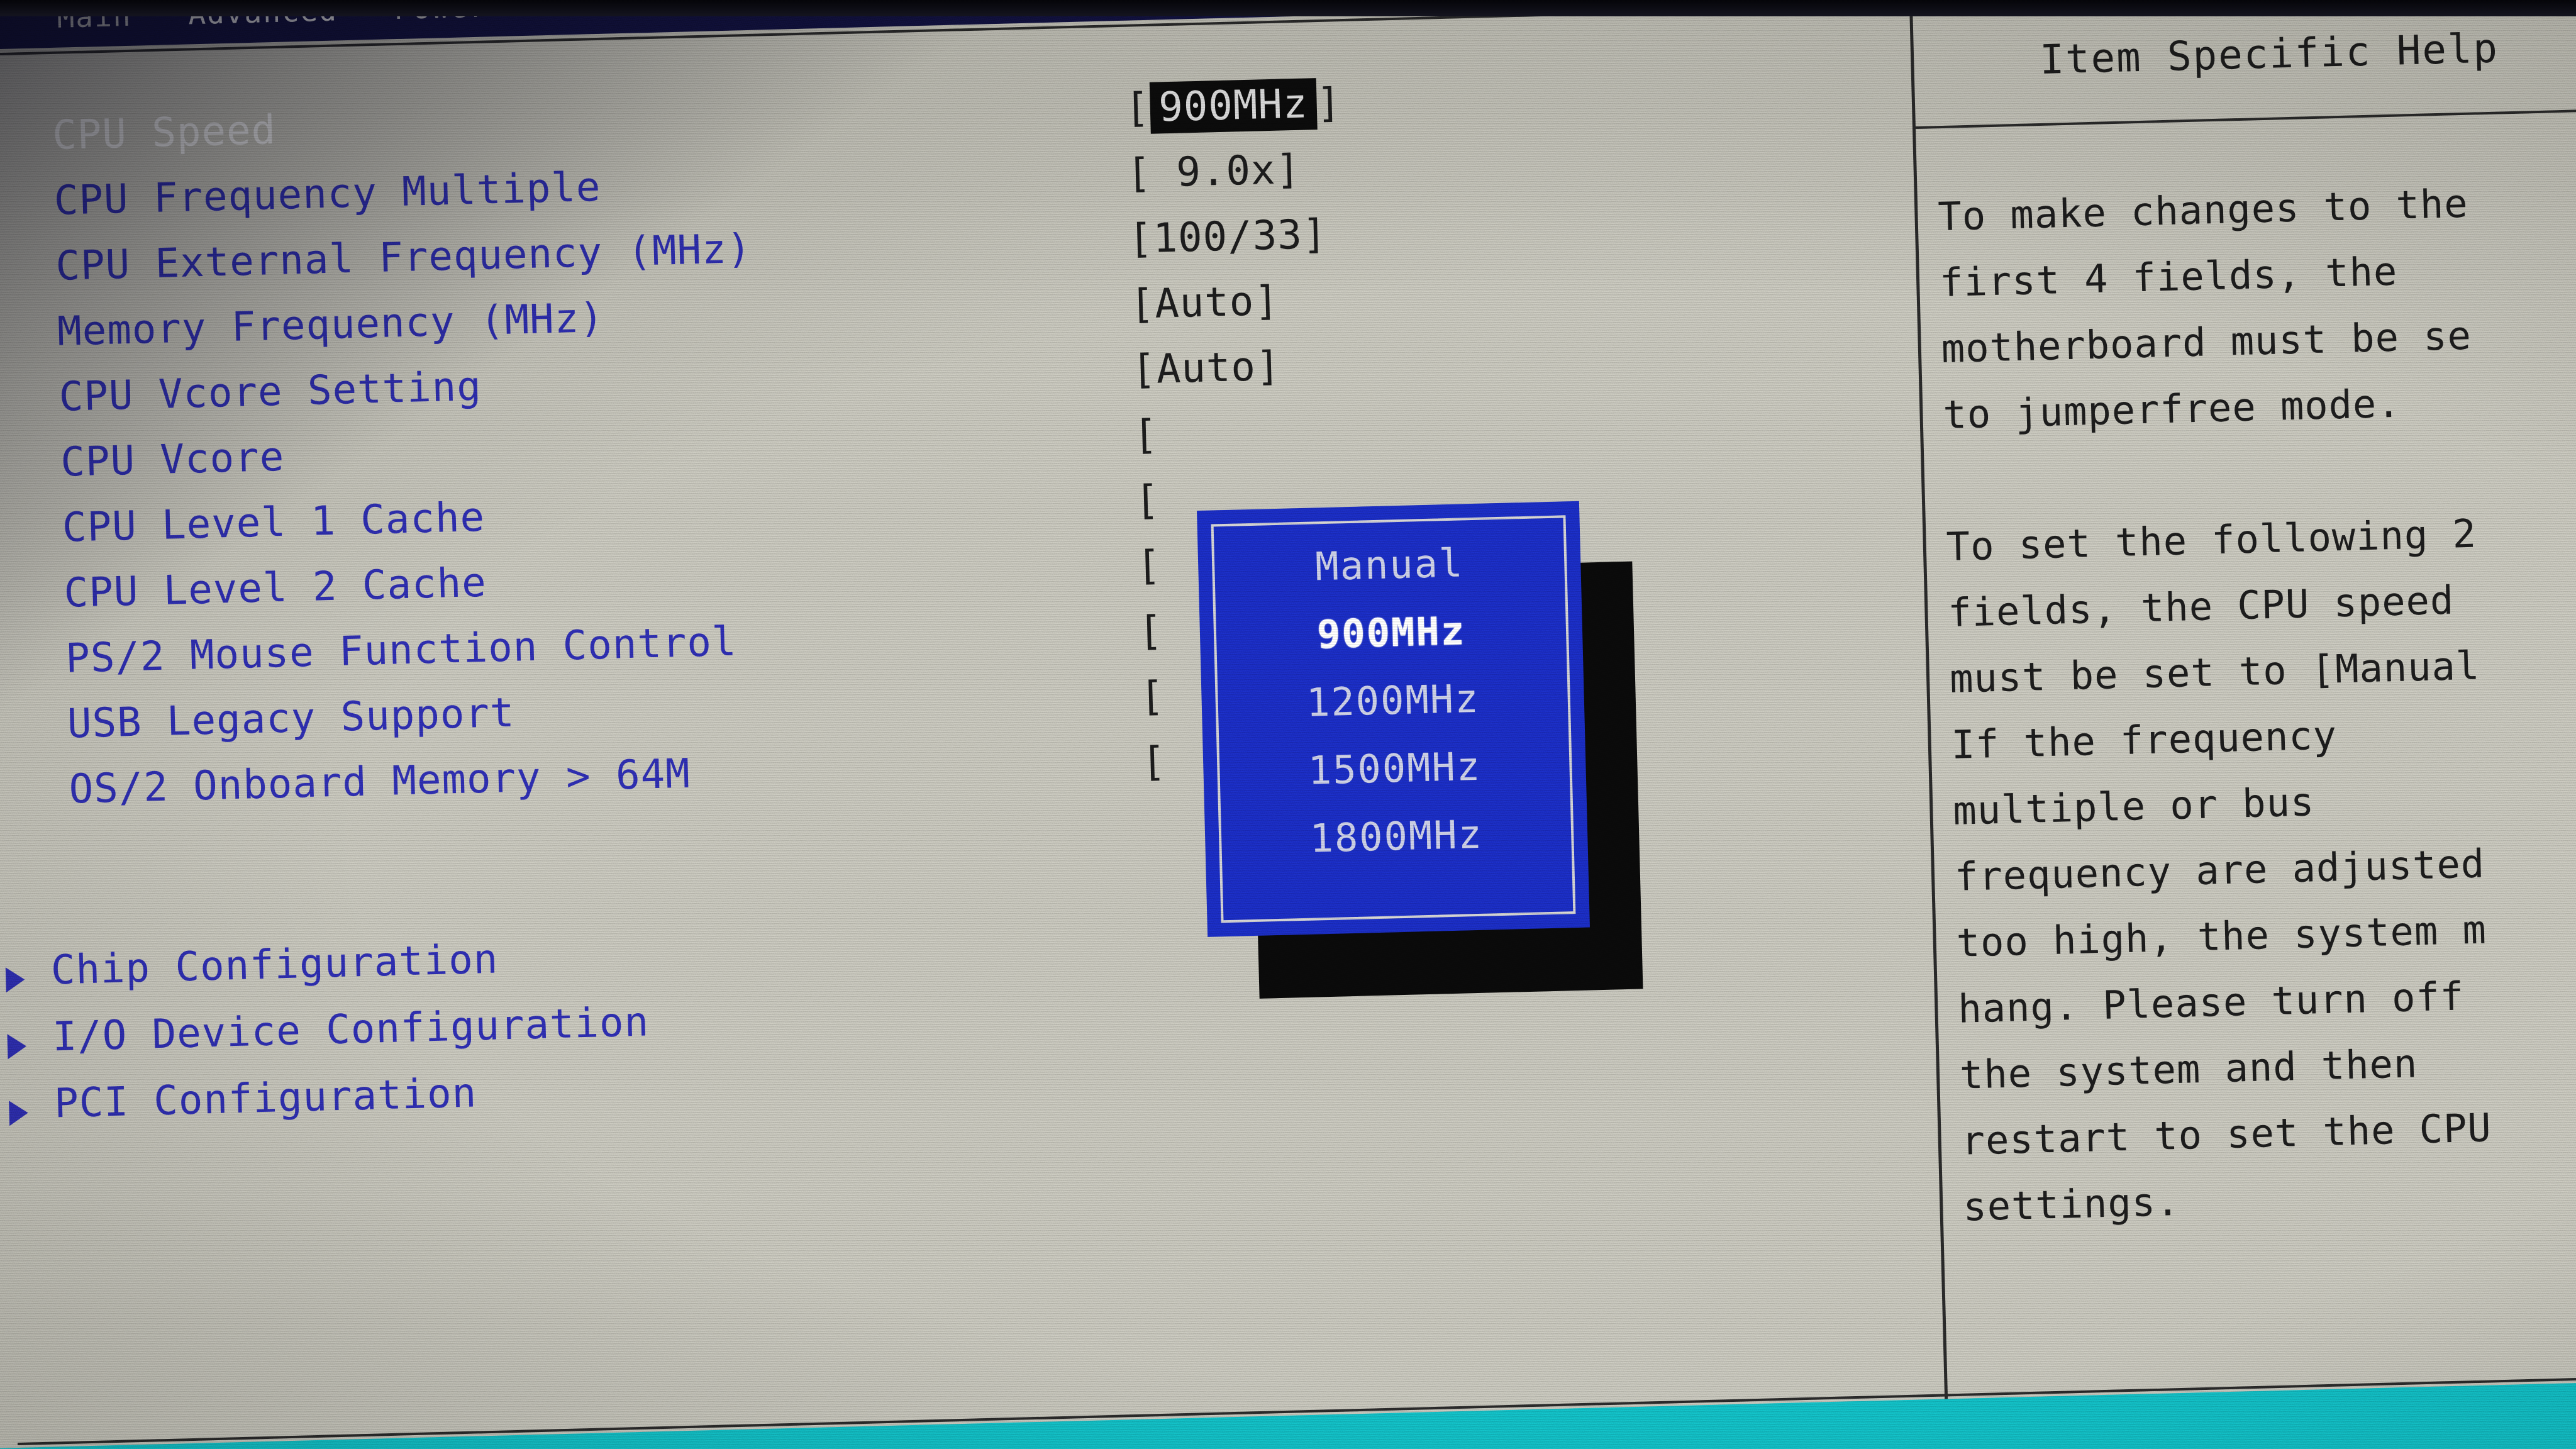 The width and height of the screenshot is (2576, 1449). I want to click on menu-item-boot: Boot, so click(581, 11).